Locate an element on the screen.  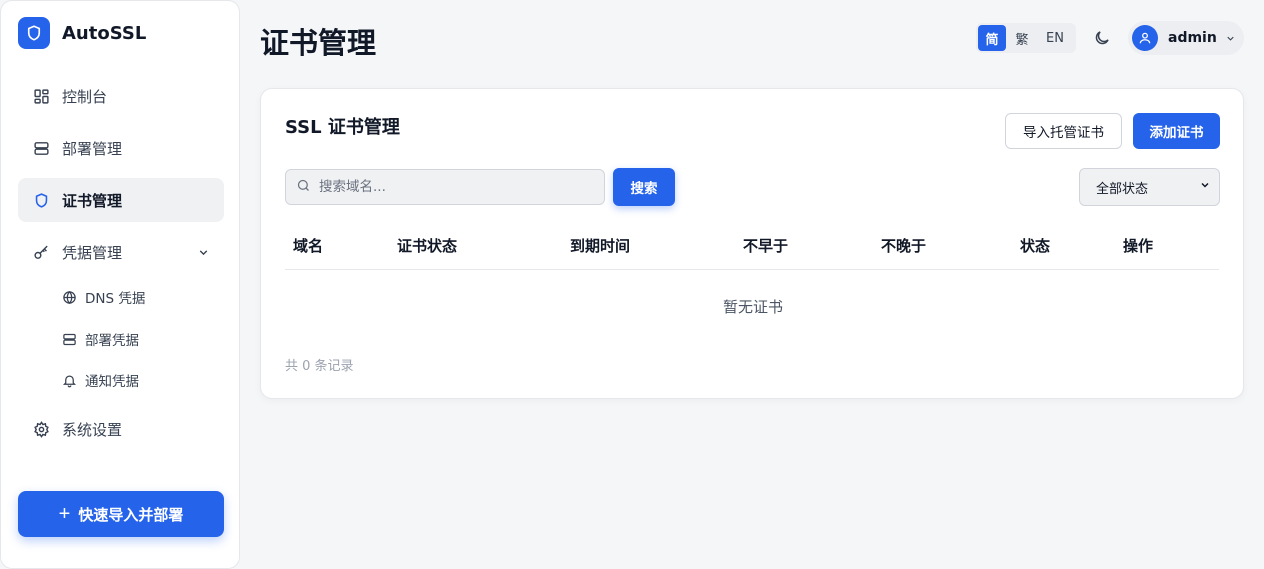
dashboard-icon is located at coordinates (41, 96).